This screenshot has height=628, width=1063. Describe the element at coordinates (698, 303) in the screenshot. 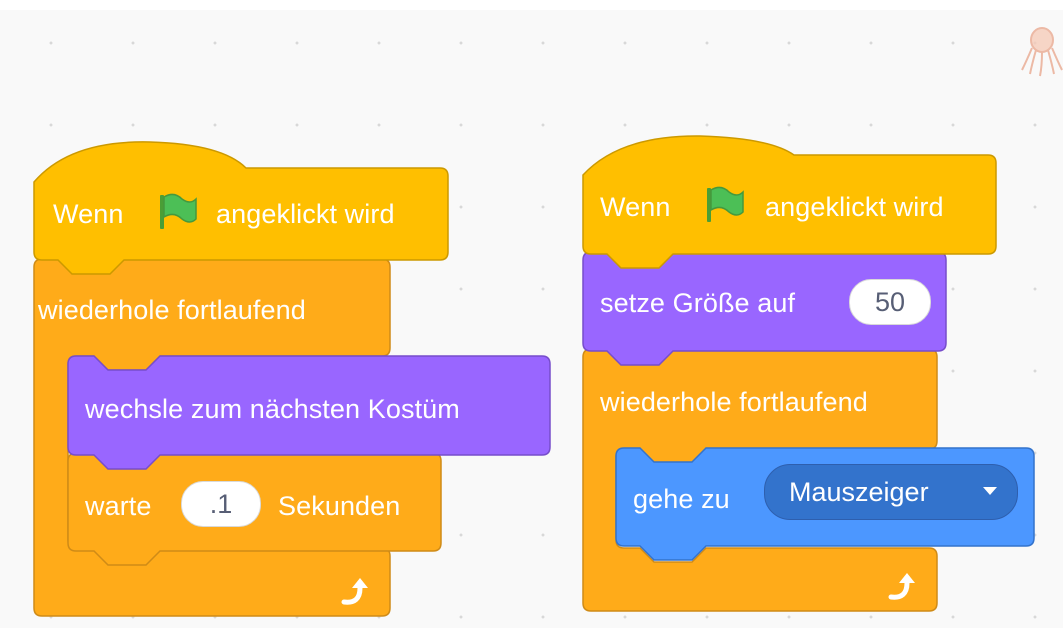

I see `script-2-set-size-label: setze Größe auf` at that location.